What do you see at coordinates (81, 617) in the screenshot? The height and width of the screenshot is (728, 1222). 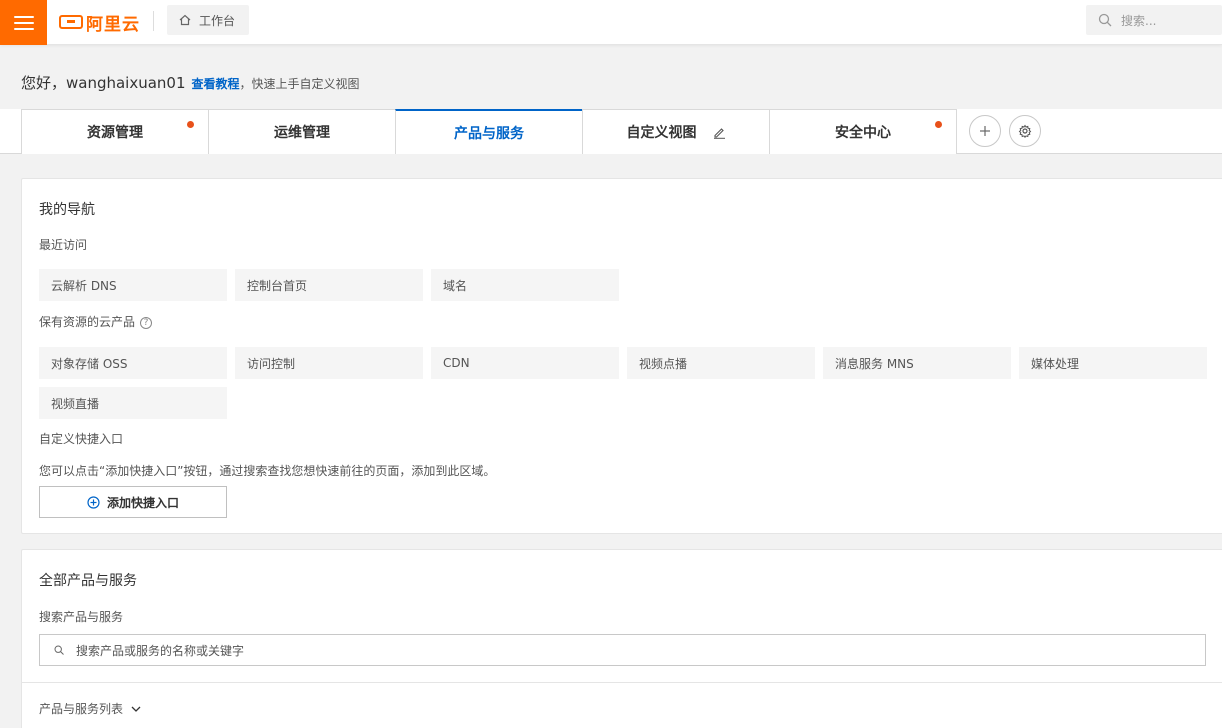 I see `product-search-label: 搜索产品与服务` at bounding box center [81, 617].